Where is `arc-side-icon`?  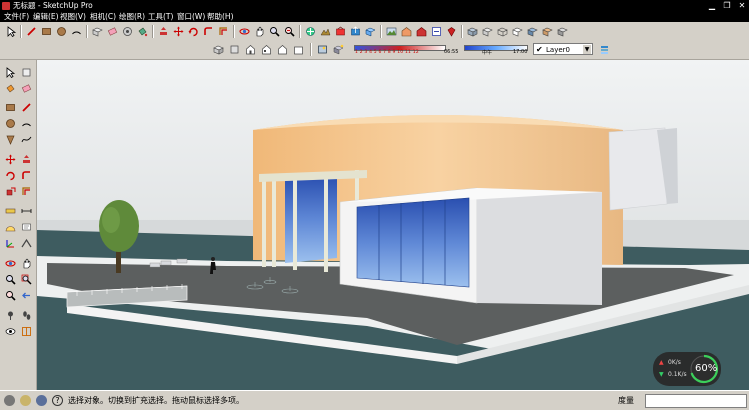 arc-side-icon is located at coordinates (26, 123).